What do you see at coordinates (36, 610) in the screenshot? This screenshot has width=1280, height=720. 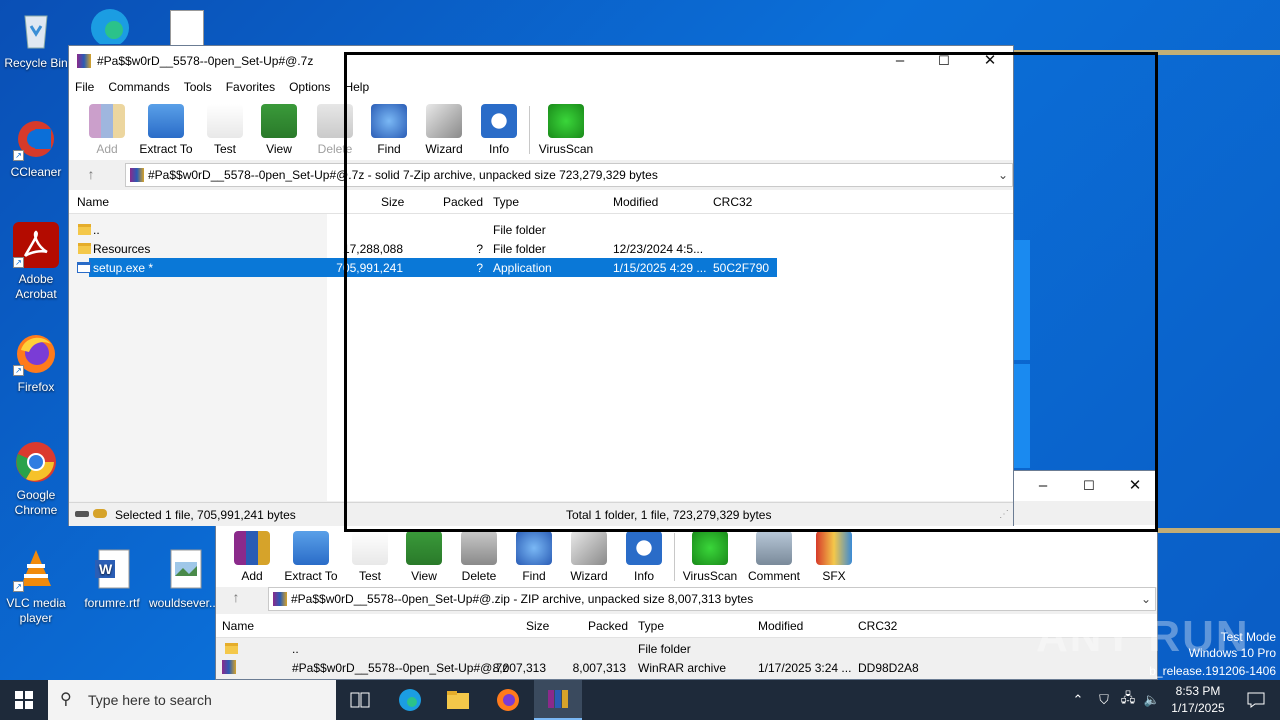 I see `desktop-icon-label: VLC media player` at bounding box center [36, 610].